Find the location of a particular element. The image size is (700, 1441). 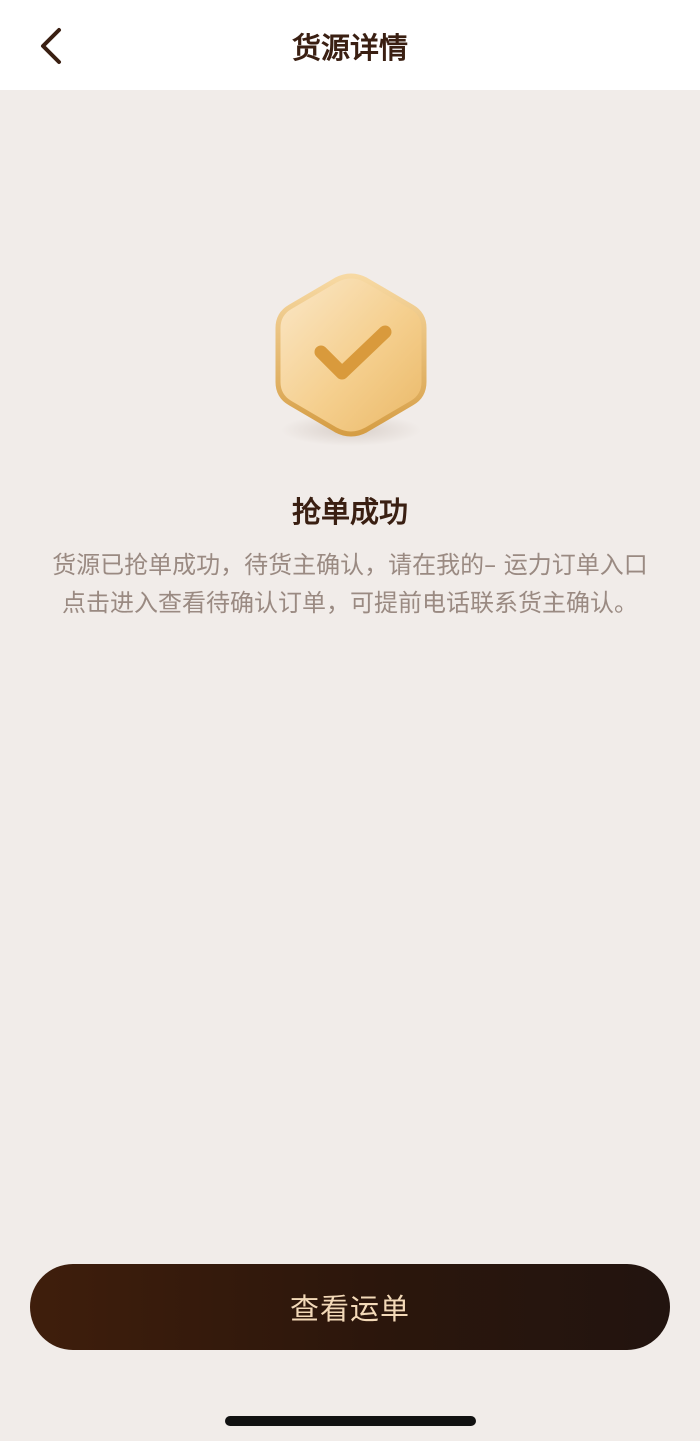

page-title: 货源详情 is located at coordinates (349, 48).